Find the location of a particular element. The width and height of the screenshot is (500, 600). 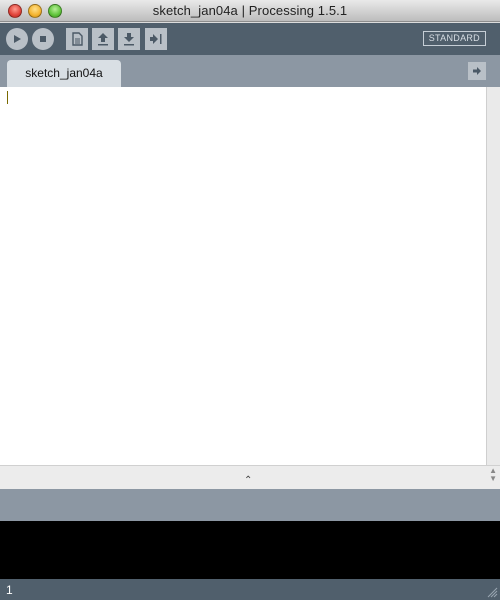

run-button is located at coordinates (17, 39).